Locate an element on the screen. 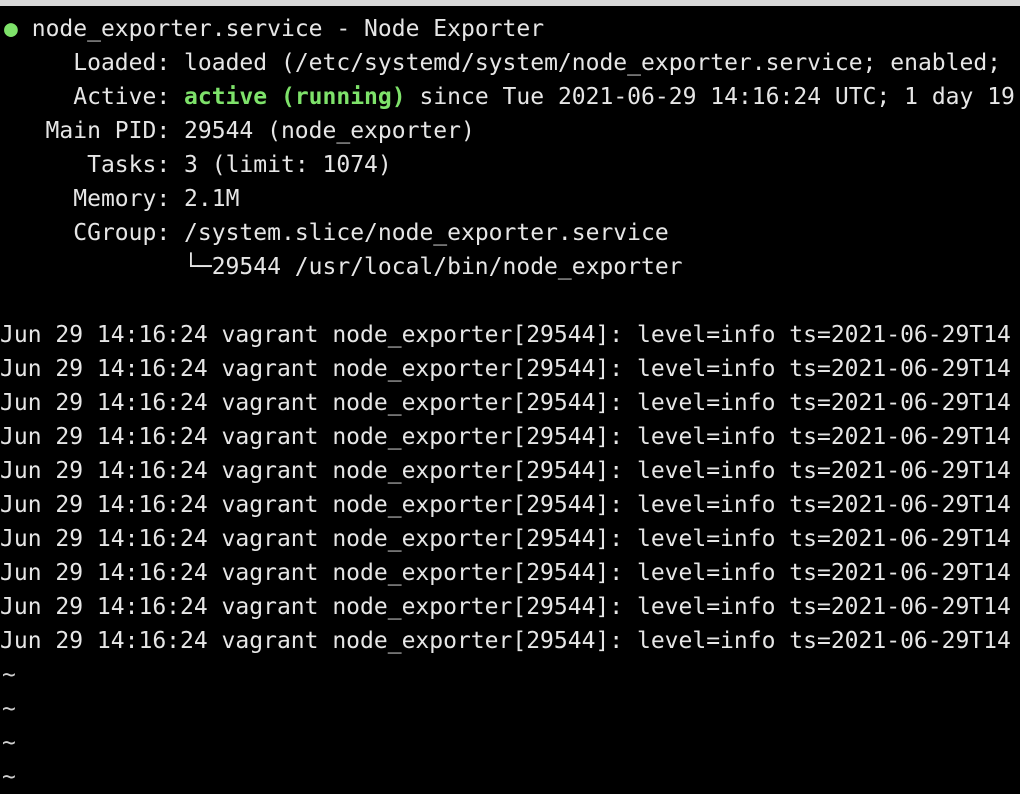  active-state: active (running) is located at coordinates (295, 97).